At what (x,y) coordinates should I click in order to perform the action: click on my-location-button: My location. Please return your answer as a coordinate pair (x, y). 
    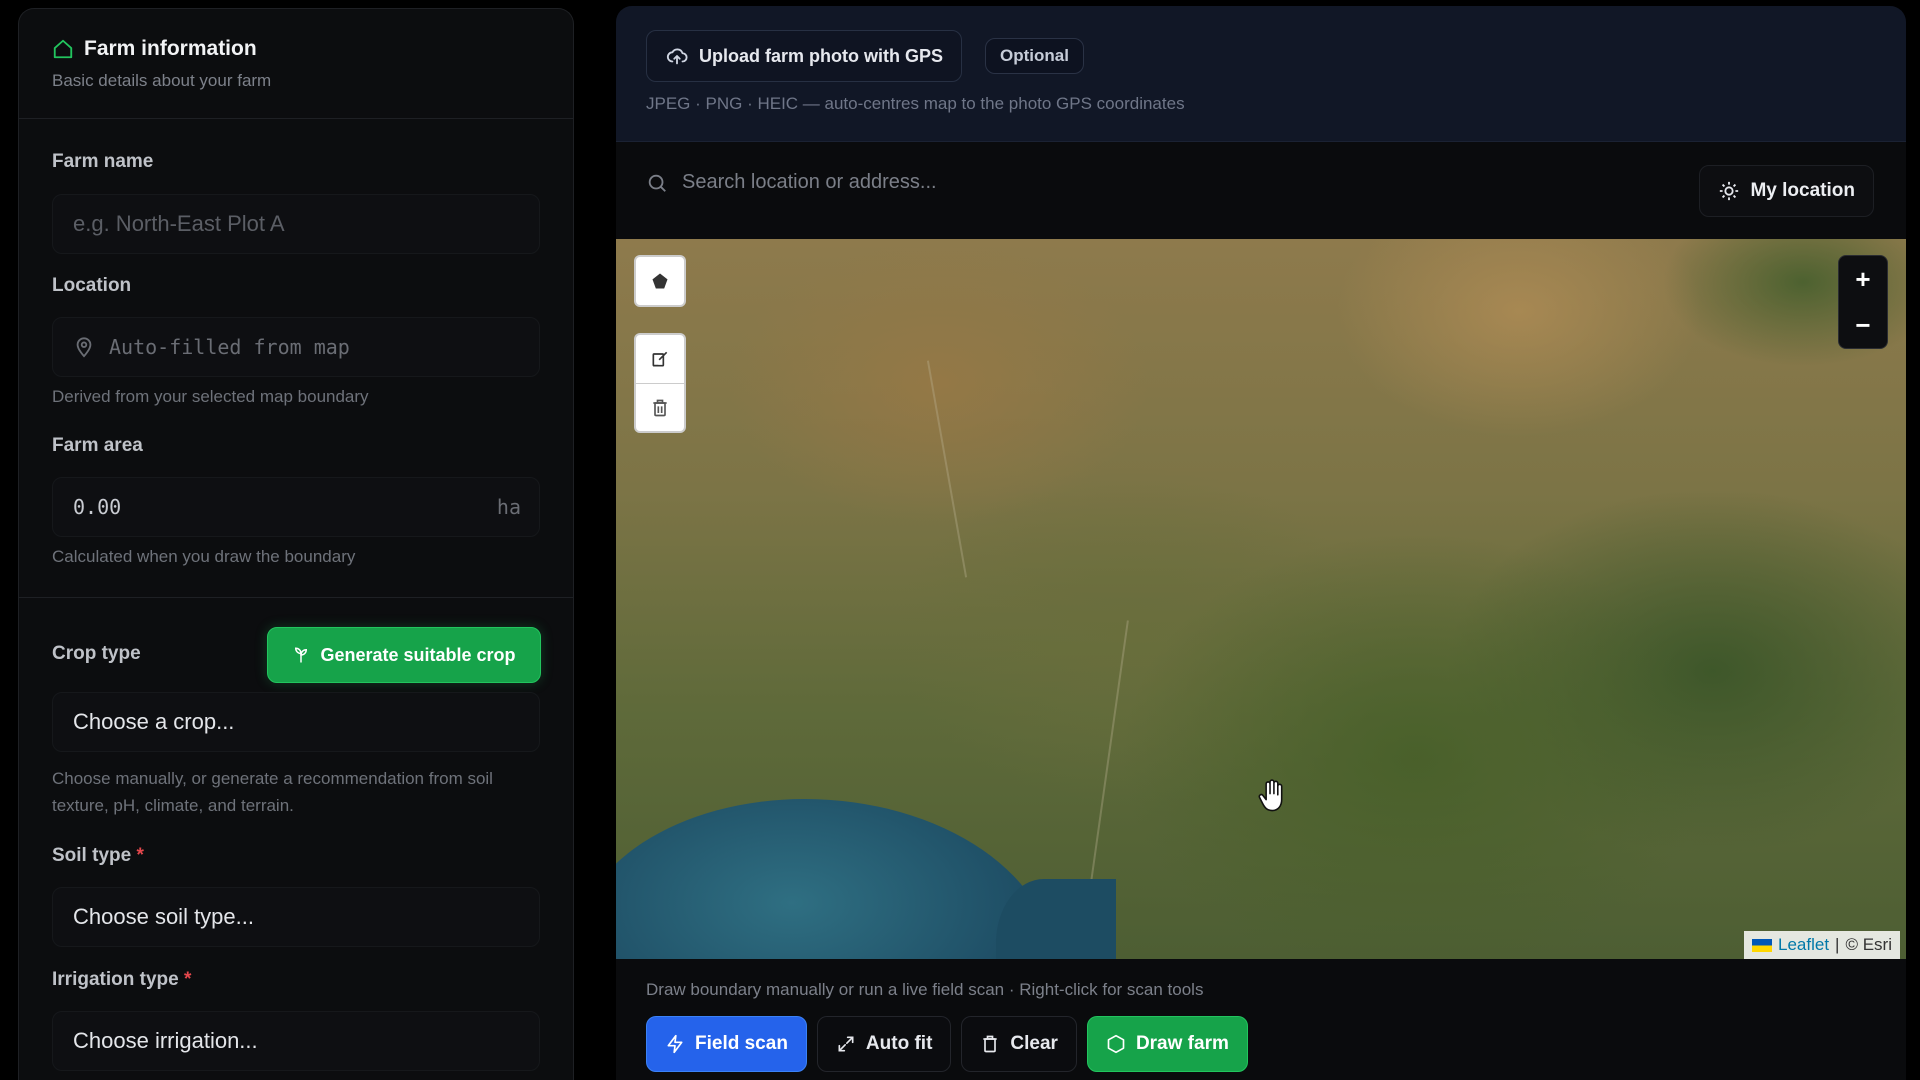
    Looking at the image, I should click on (1786, 191).